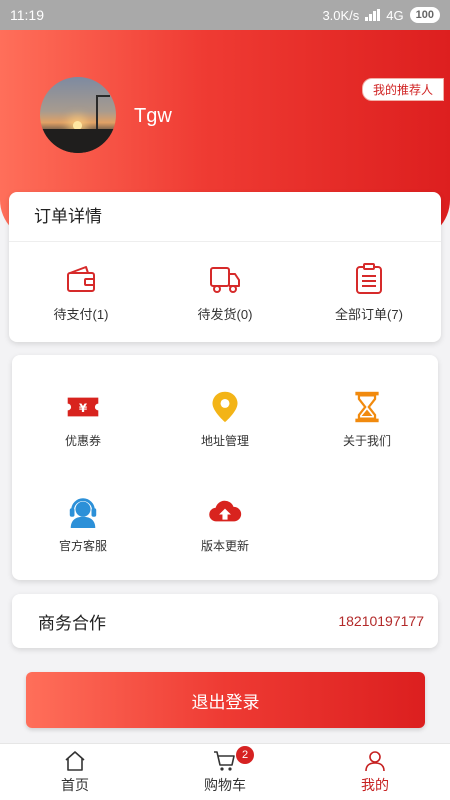  Describe the element at coordinates (81, 278) in the screenshot. I see `wallet-icon` at that location.